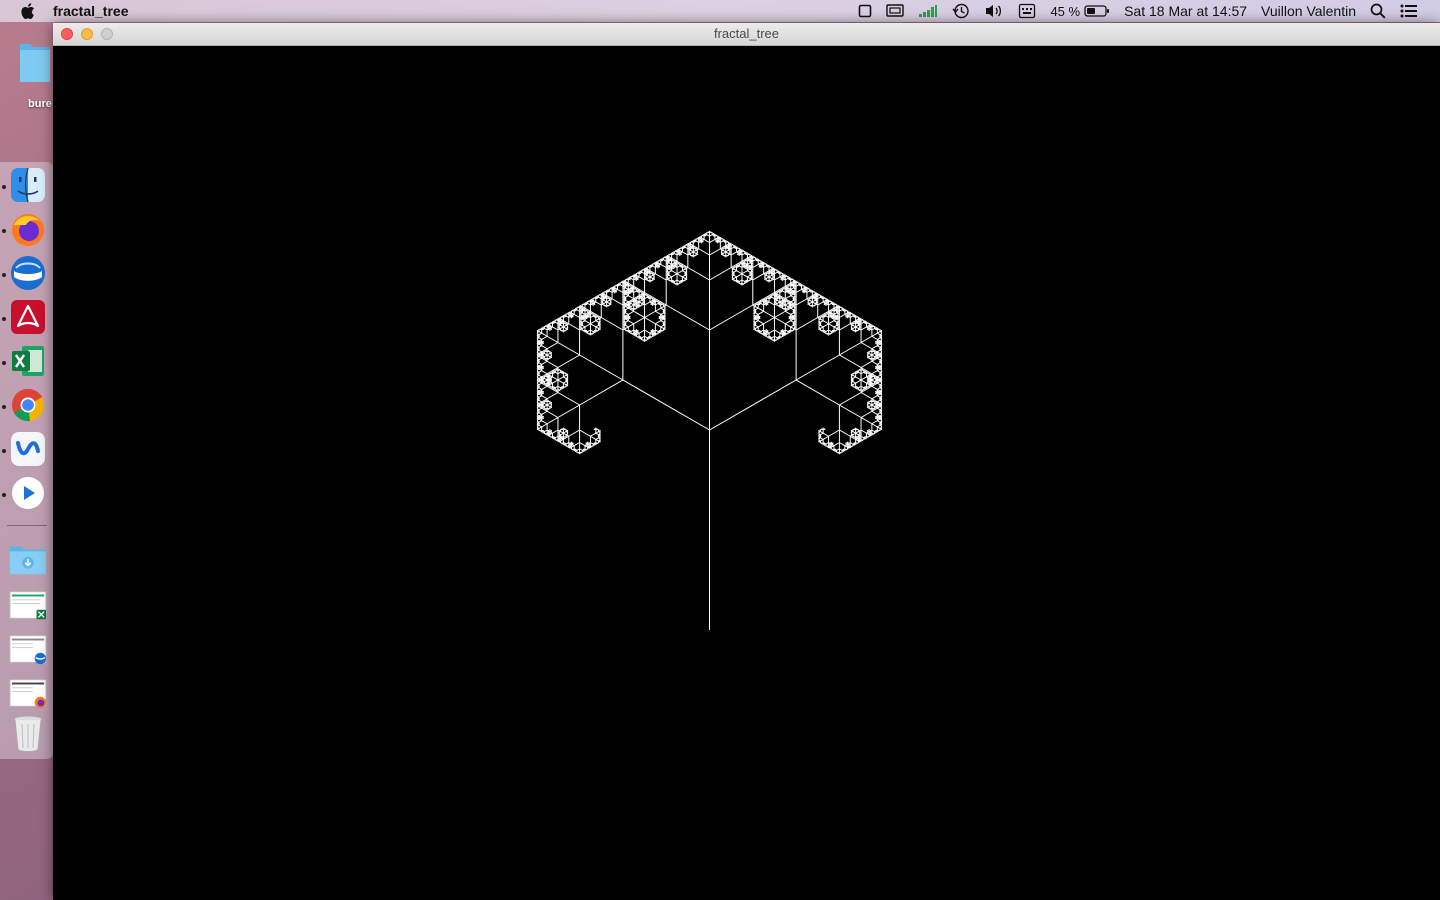 The height and width of the screenshot is (900, 1440). Describe the element at coordinates (28, 273) in the screenshot. I see `thunderbird-icon` at that location.